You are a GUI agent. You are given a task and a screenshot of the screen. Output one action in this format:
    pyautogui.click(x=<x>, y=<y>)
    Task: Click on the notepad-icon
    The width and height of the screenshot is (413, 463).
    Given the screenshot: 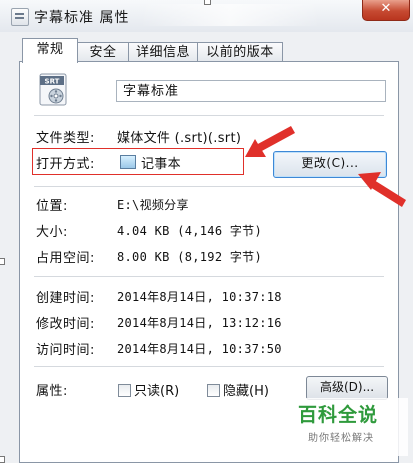 What is the action you would take?
    pyautogui.click(x=128, y=162)
    